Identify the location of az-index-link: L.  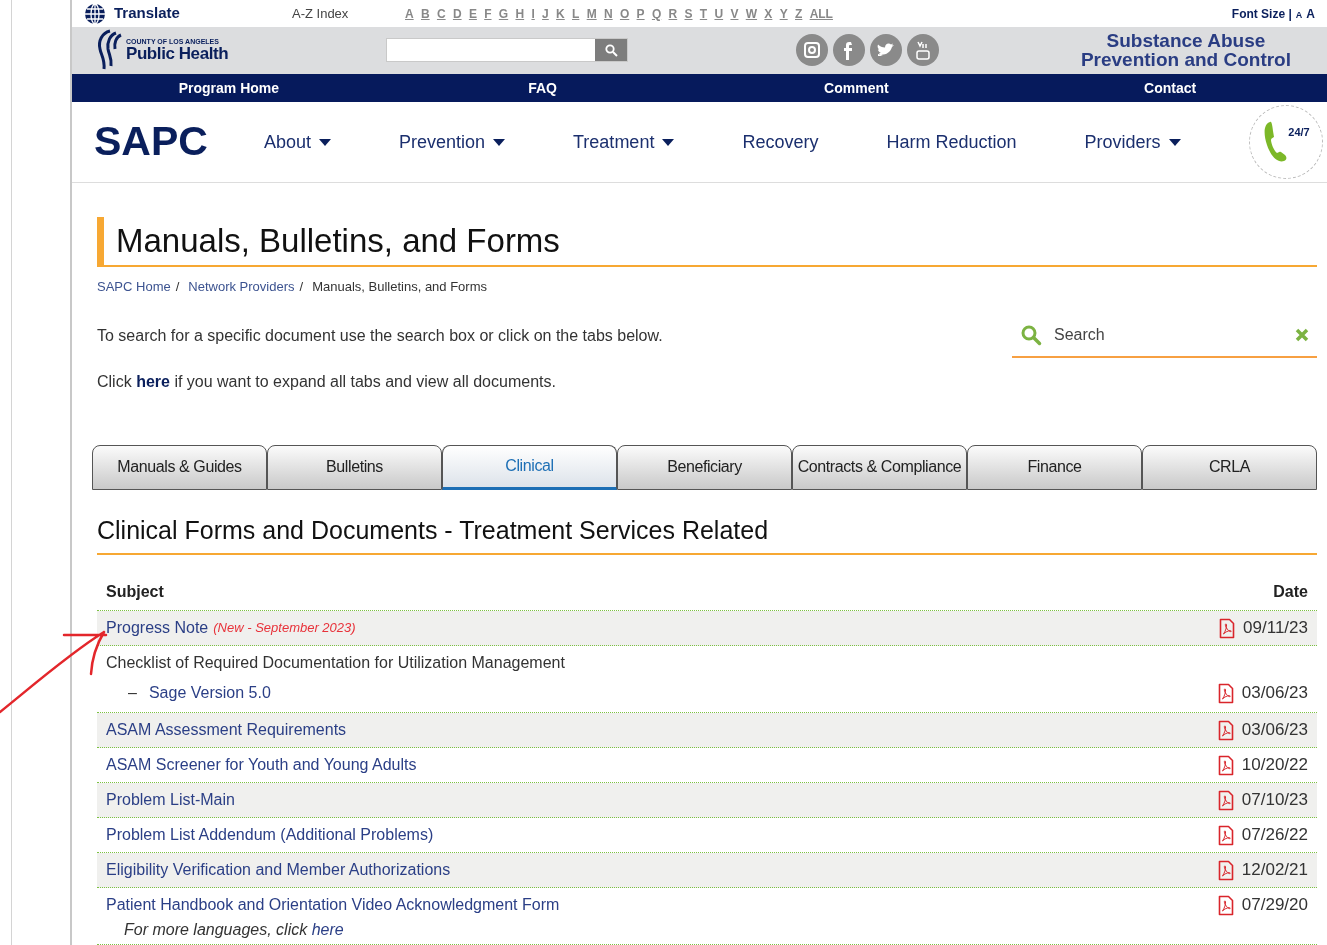
(576, 13).